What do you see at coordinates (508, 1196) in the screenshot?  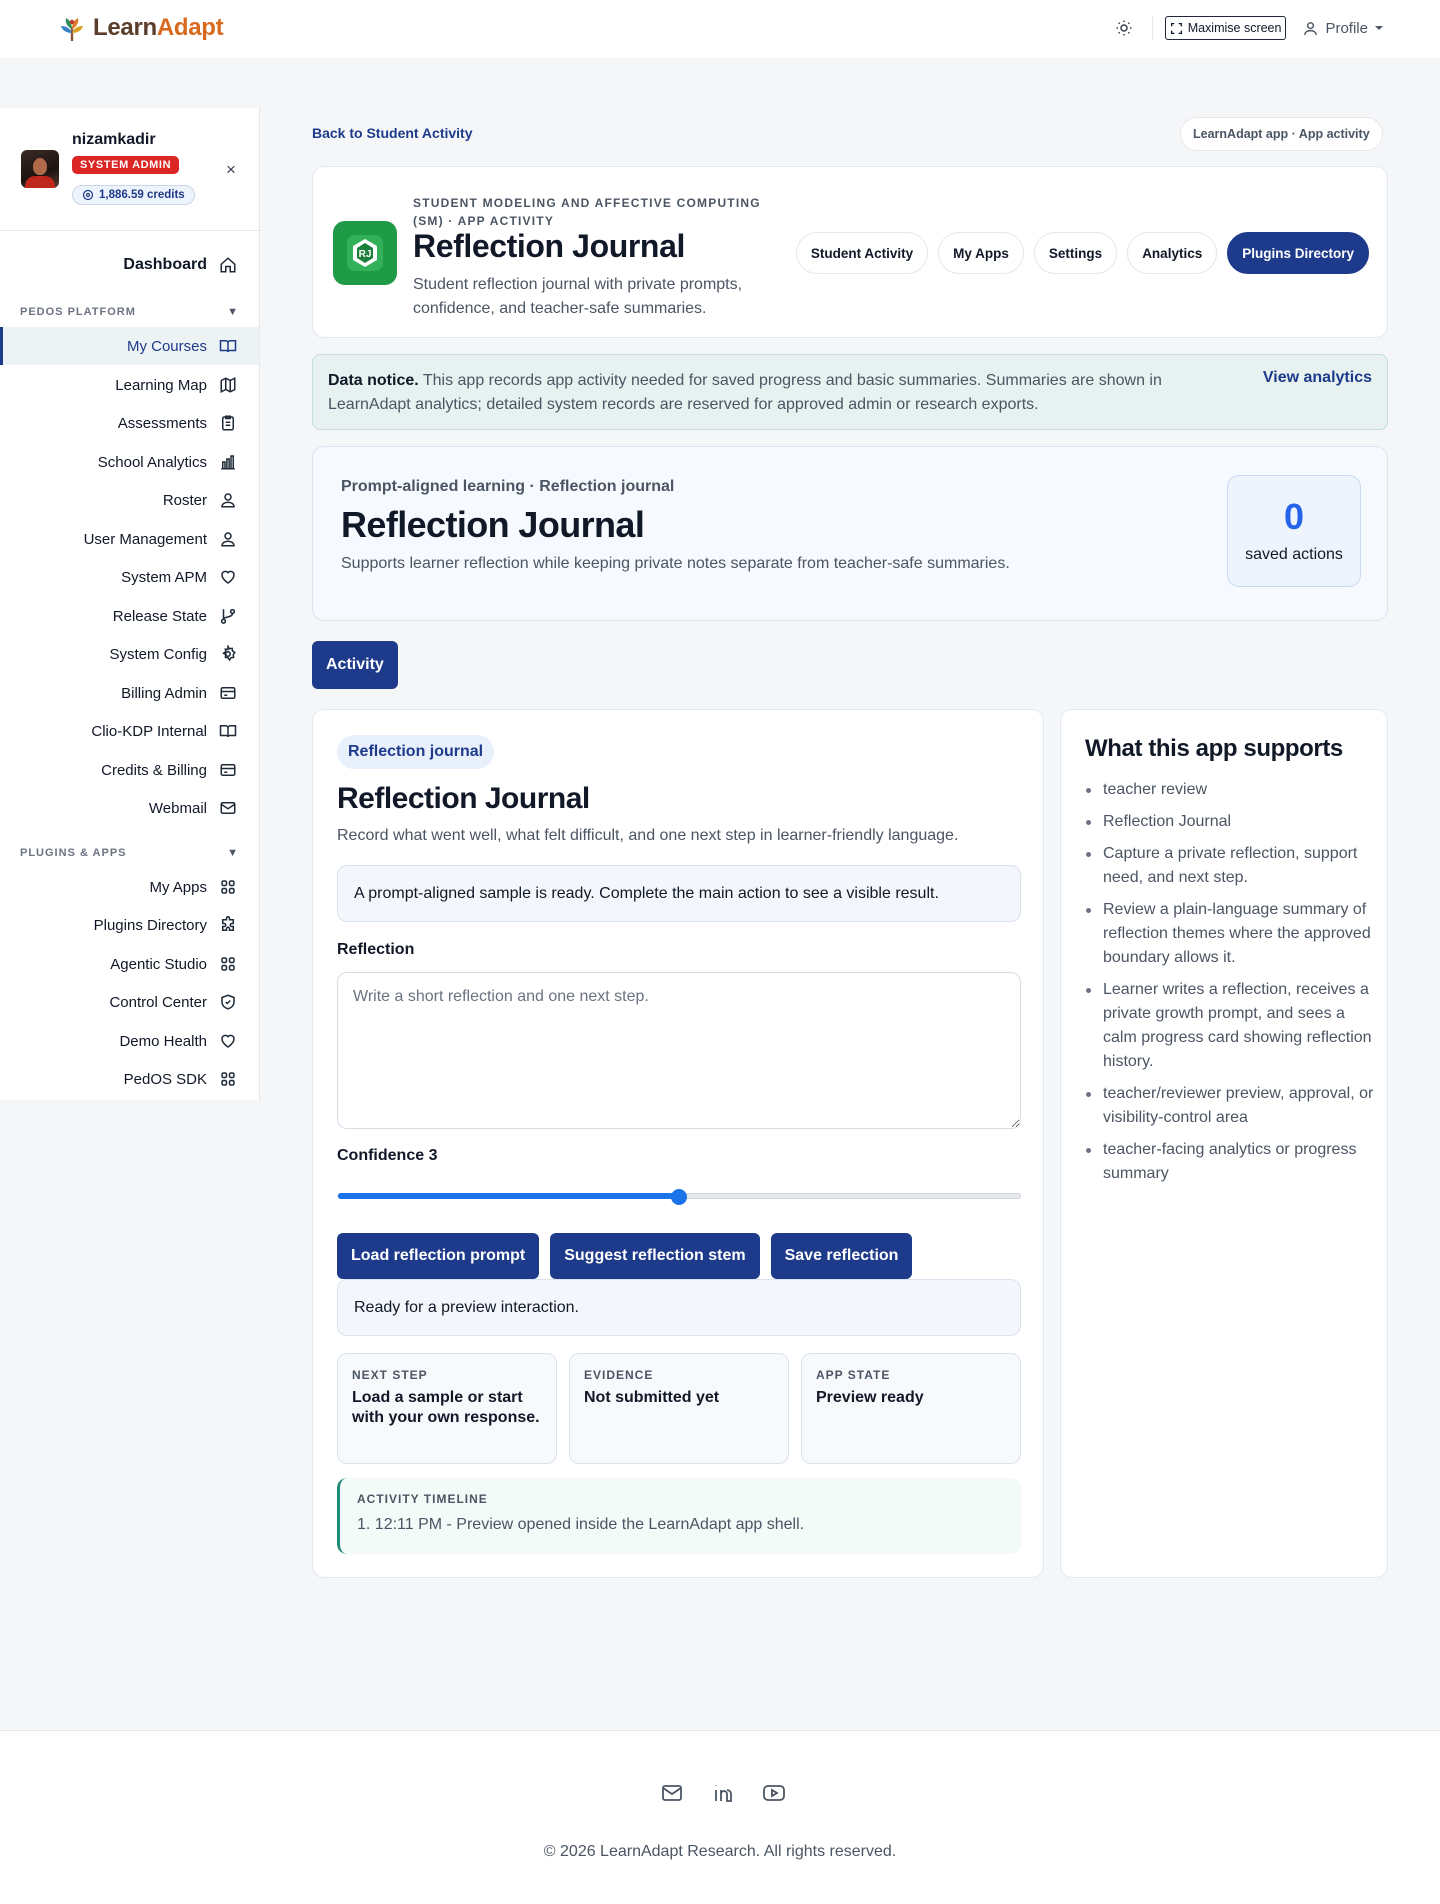 I see `confidence-slider-fill` at bounding box center [508, 1196].